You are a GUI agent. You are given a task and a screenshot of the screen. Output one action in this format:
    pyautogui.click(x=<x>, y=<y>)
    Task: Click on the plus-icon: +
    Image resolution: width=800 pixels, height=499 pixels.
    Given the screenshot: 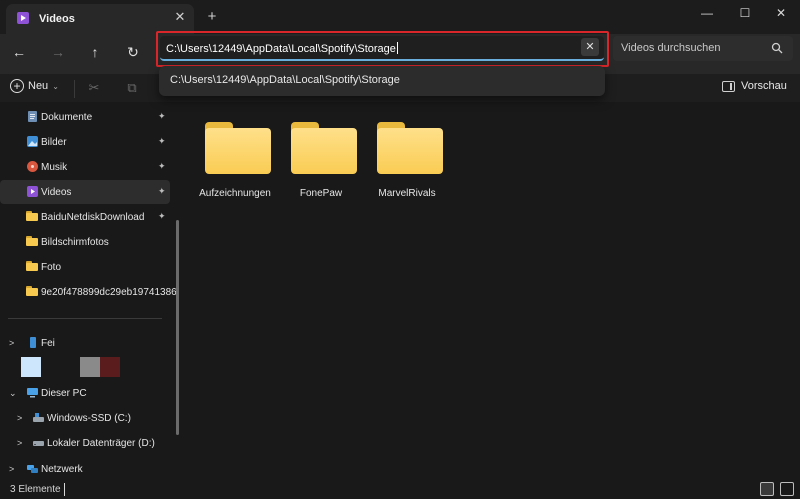 What is the action you would take?
    pyautogui.click(x=17, y=86)
    